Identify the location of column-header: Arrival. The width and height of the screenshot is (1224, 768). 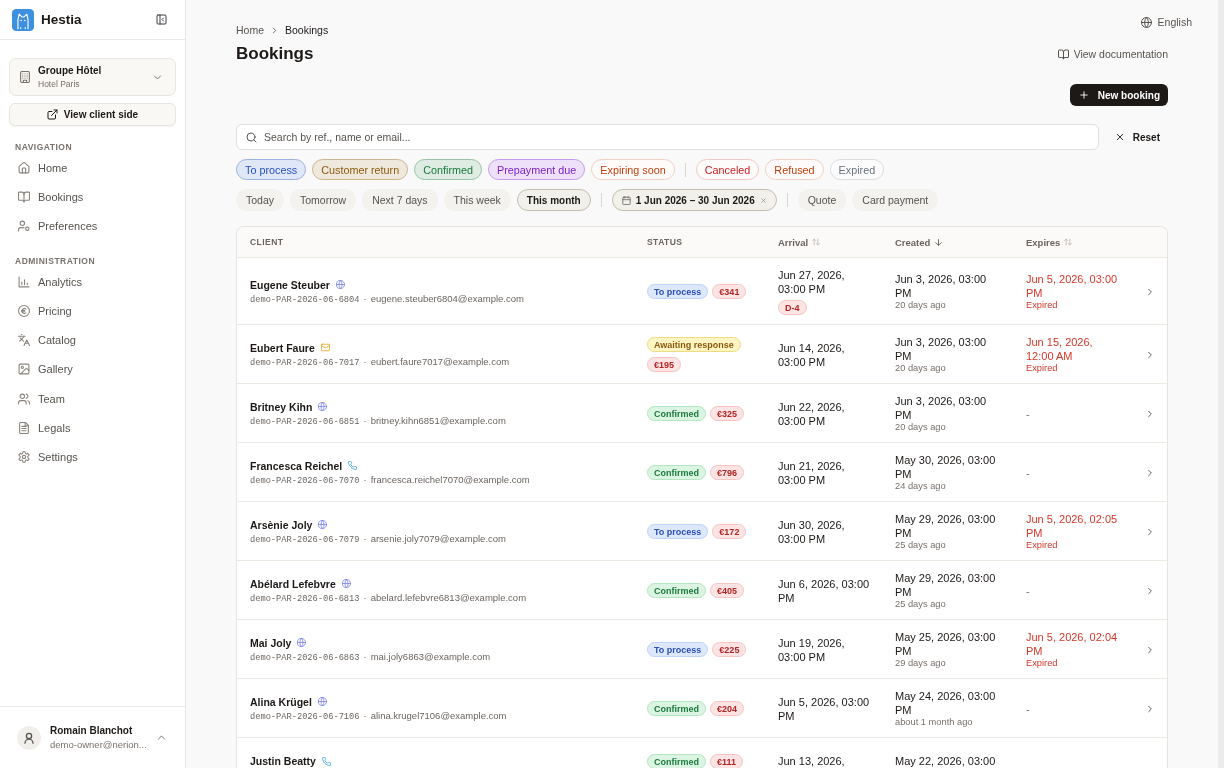
(799, 242).